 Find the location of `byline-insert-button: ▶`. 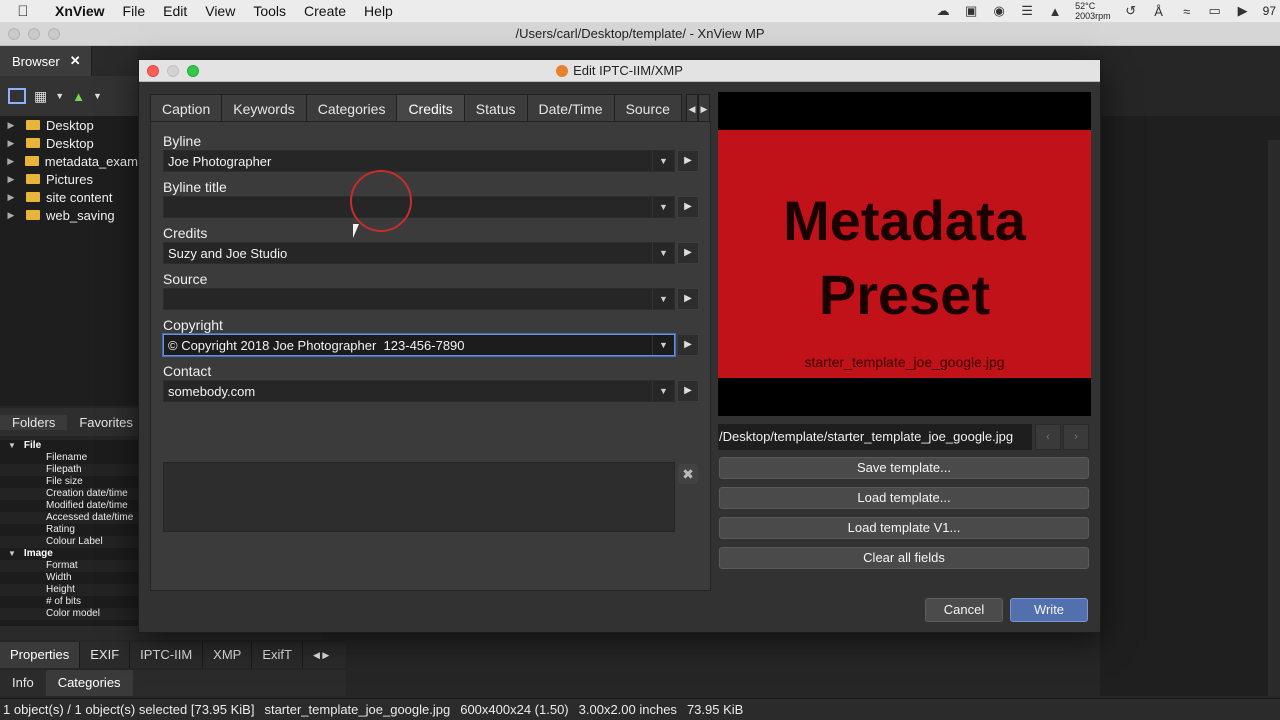

byline-insert-button: ▶ is located at coordinates (688, 161).